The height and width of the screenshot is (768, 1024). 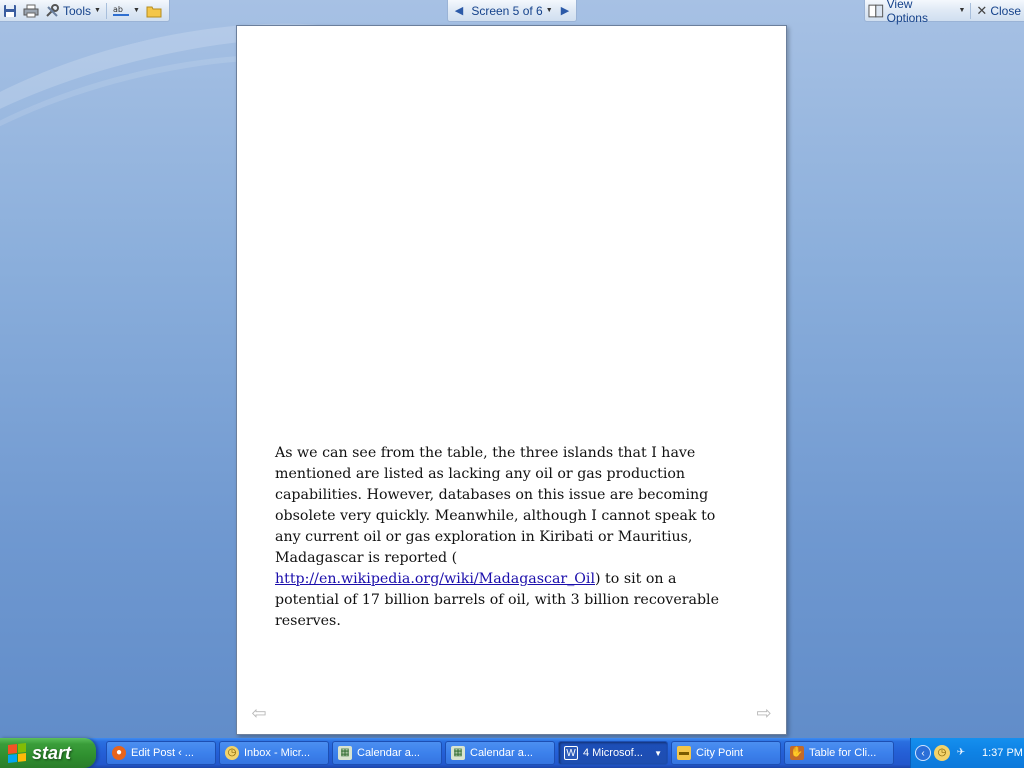 What do you see at coordinates (119, 753) in the screenshot?
I see `firefox-icon: ●` at bounding box center [119, 753].